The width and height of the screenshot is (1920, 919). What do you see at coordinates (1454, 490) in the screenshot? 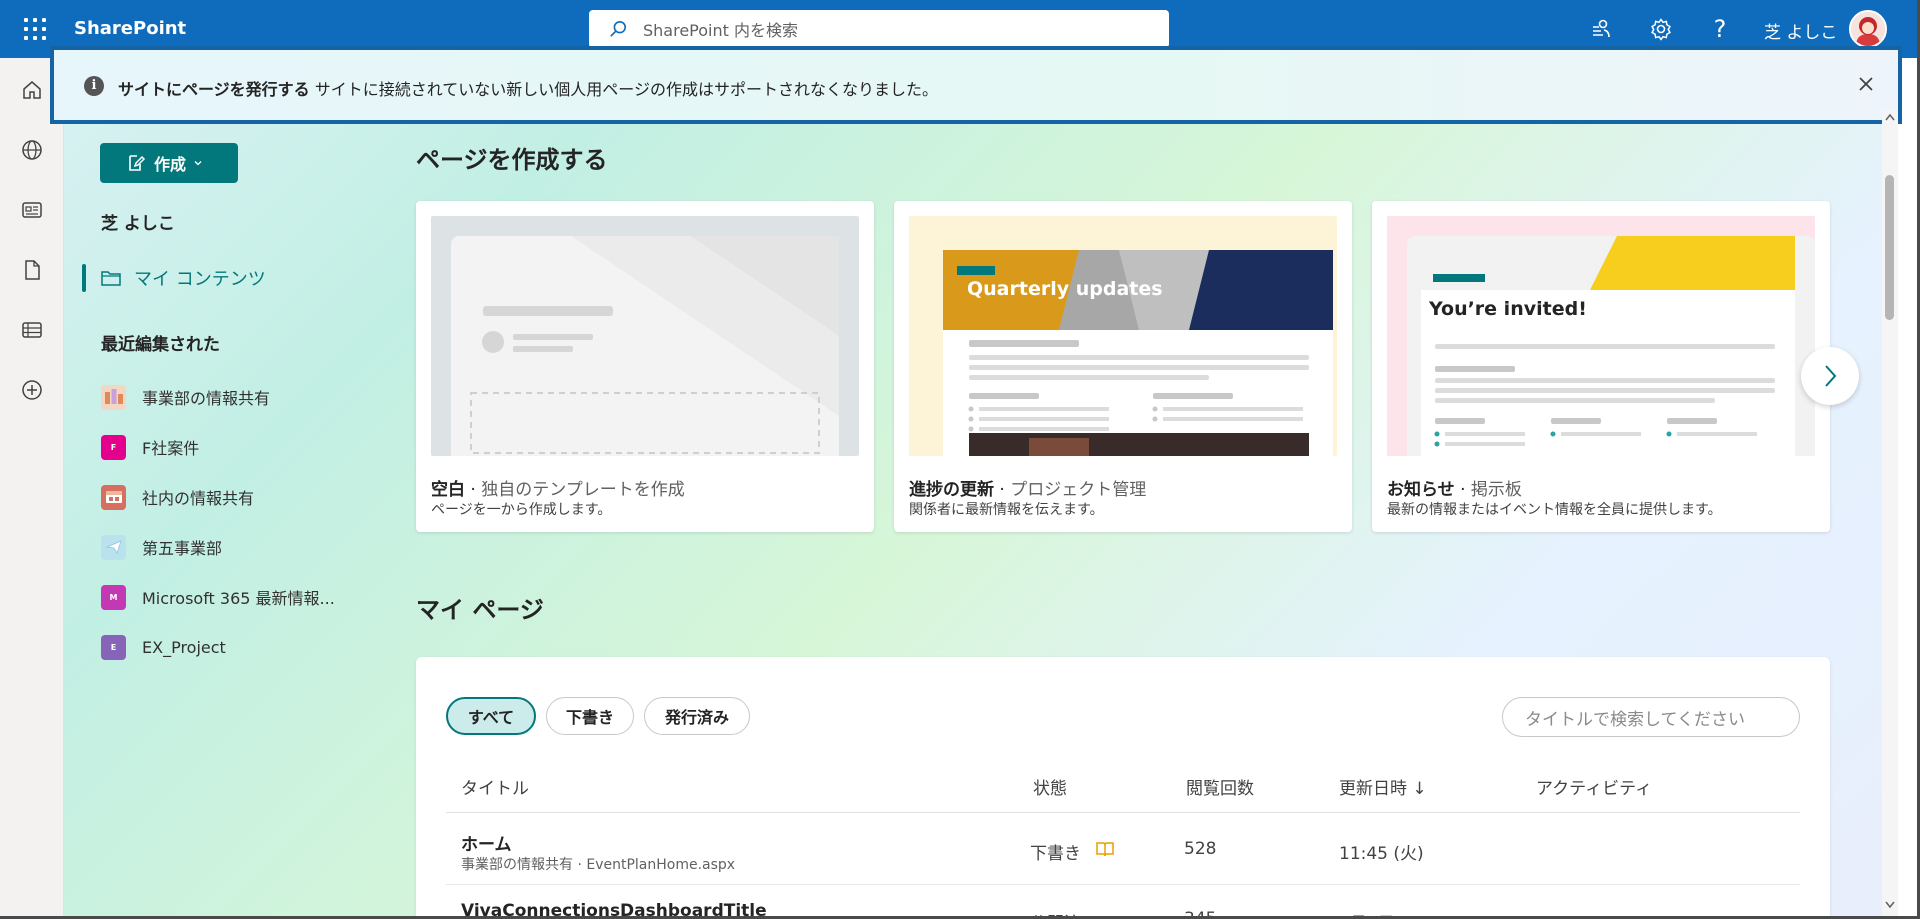
I see `template-title: お知らせ · 掲示板` at bounding box center [1454, 490].